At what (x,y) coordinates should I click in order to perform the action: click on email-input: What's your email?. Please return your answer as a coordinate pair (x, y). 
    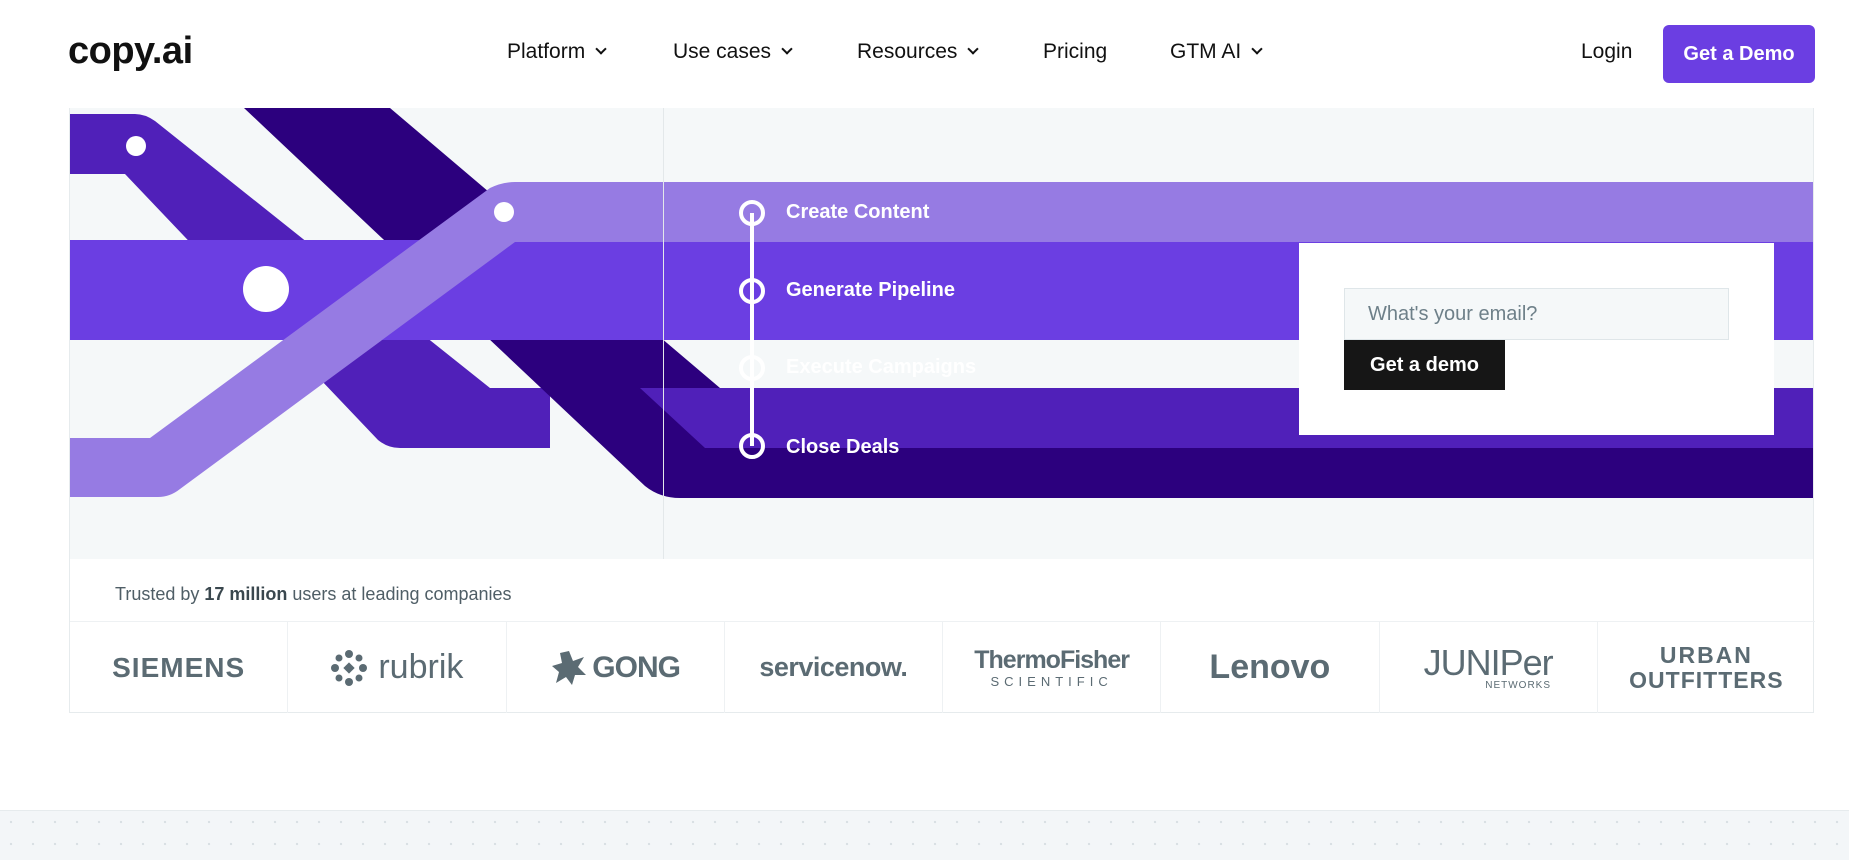
    Looking at the image, I should click on (1536, 314).